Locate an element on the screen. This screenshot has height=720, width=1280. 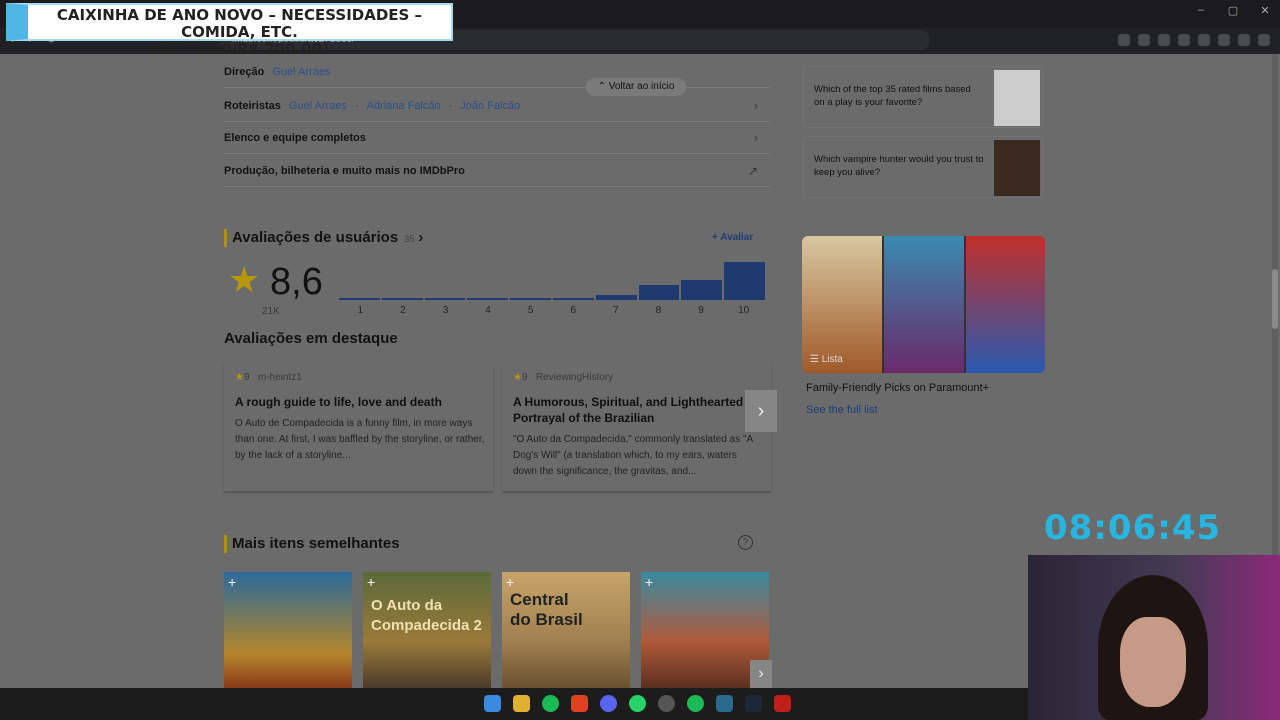
credit-label: Direção is located at coordinates (244, 71).